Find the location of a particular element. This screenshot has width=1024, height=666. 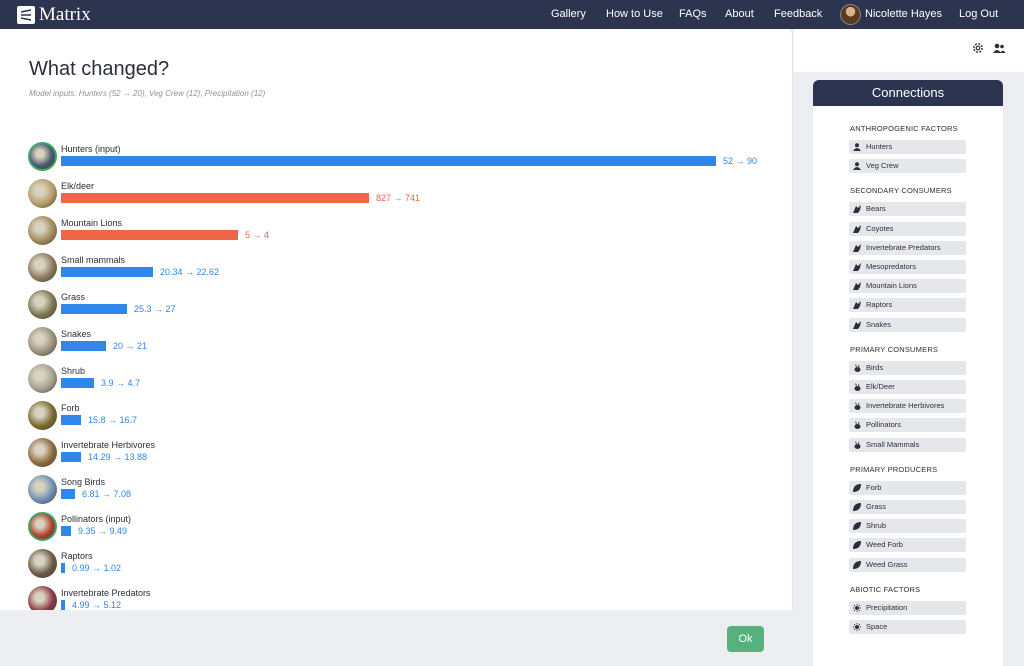

connection-chip: Pollinators is located at coordinates (907, 425).